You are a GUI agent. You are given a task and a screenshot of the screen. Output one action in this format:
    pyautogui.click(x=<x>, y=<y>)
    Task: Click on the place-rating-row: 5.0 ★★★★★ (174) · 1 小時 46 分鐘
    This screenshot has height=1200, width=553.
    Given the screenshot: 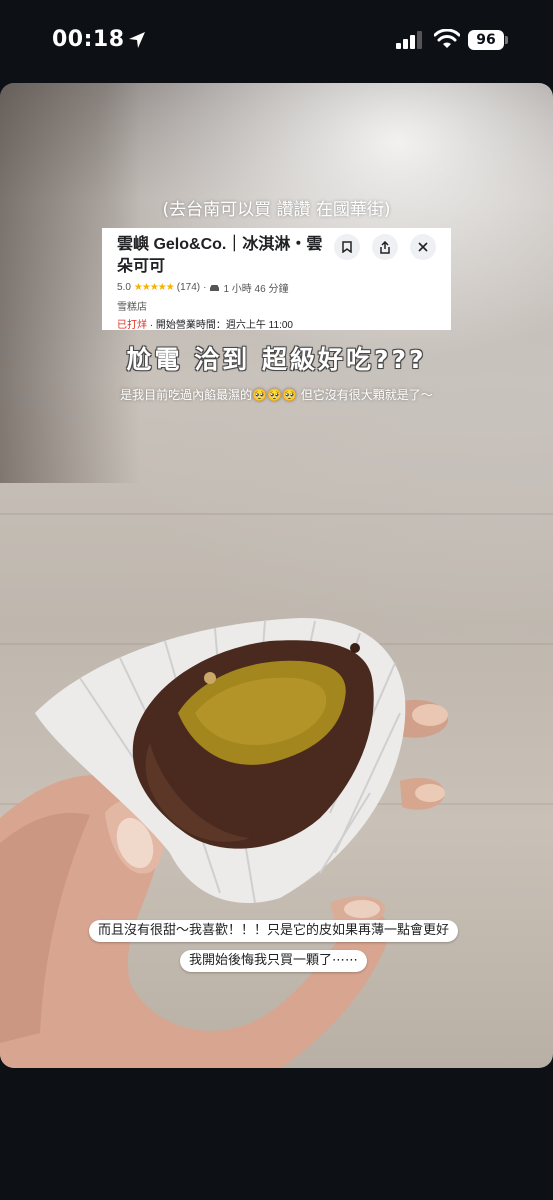 What is the action you would take?
    pyautogui.click(x=278, y=287)
    